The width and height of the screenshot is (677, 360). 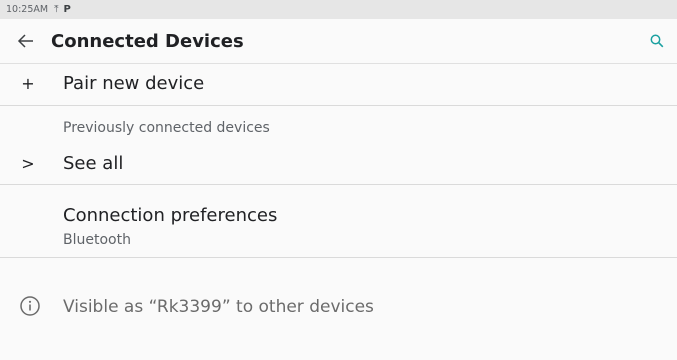 I want to click on app-bar: Connected Devices, so click(x=338, y=41).